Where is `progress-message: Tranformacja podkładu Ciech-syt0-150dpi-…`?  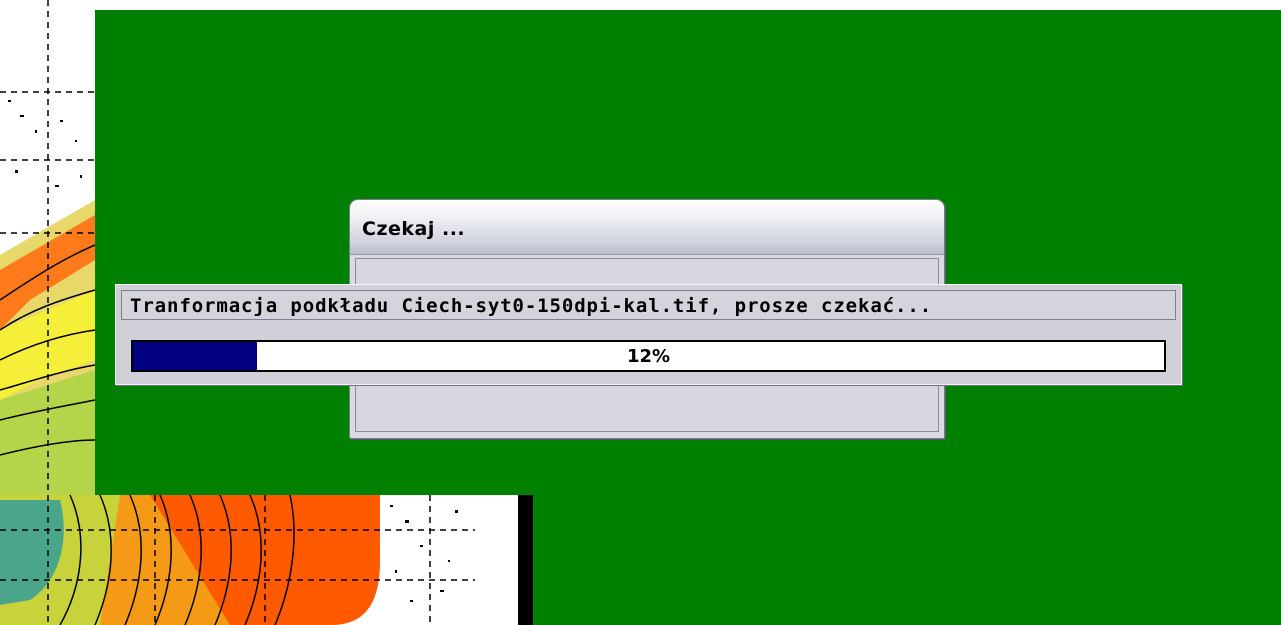
progress-message: Tranformacja podkładu Ciech-syt0-150dpi-… is located at coordinates (531, 306).